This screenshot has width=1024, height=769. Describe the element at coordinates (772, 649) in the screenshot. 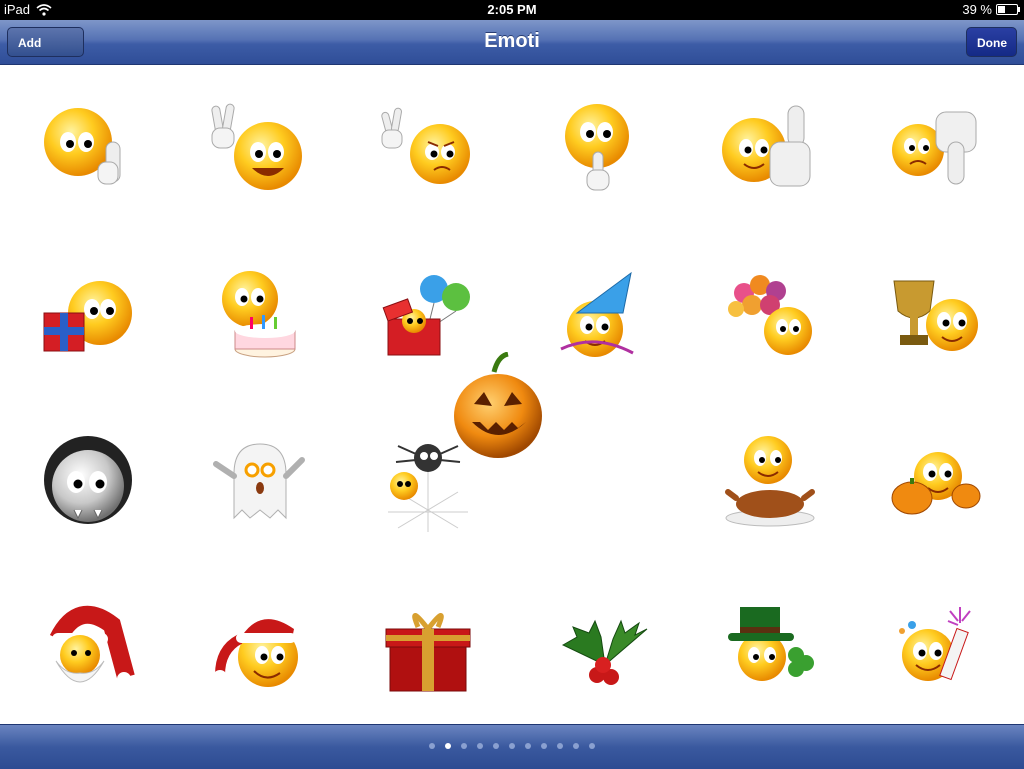

I see `leprechaun-smiley` at that location.